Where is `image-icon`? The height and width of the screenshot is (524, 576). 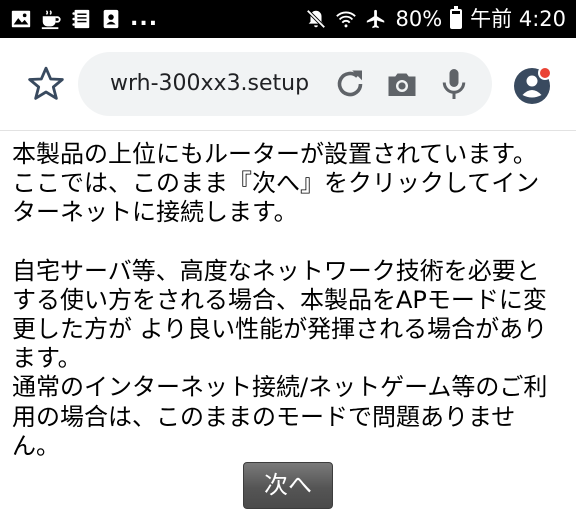
image-icon is located at coordinates (21, 19).